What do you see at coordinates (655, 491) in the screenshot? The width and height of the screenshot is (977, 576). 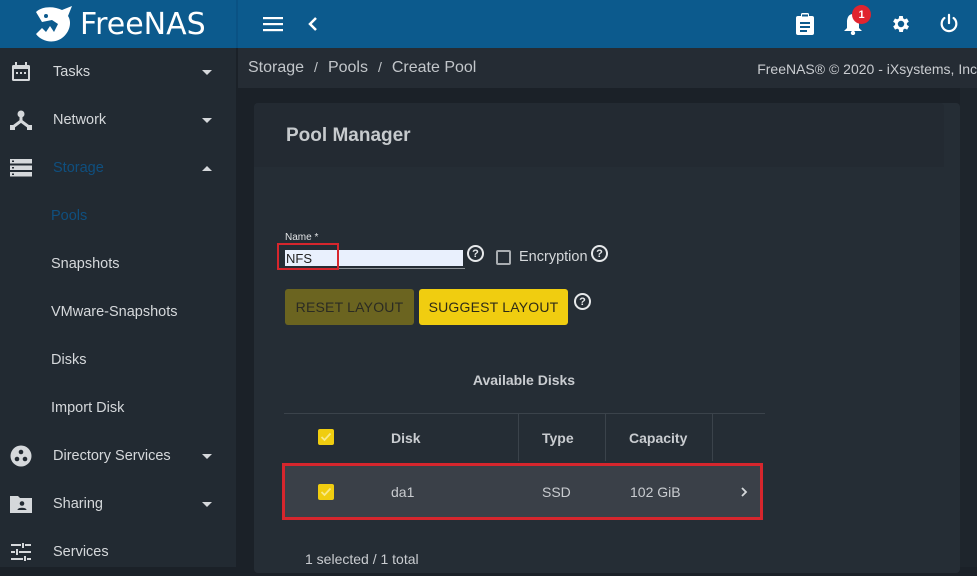 I see `cell-capacity: 102 GiB` at bounding box center [655, 491].